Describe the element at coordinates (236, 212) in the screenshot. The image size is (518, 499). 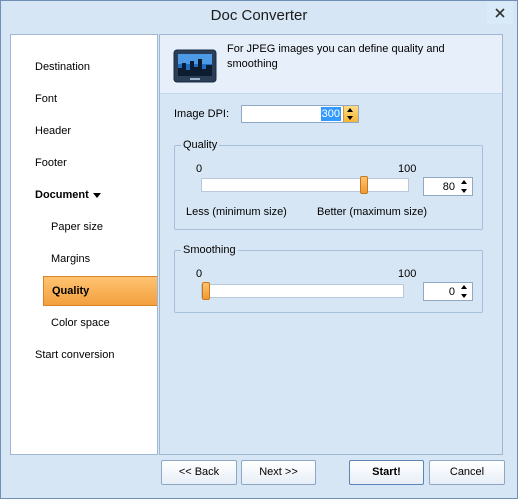
I see `quality-low-caption: Less (minimum size)` at that location.